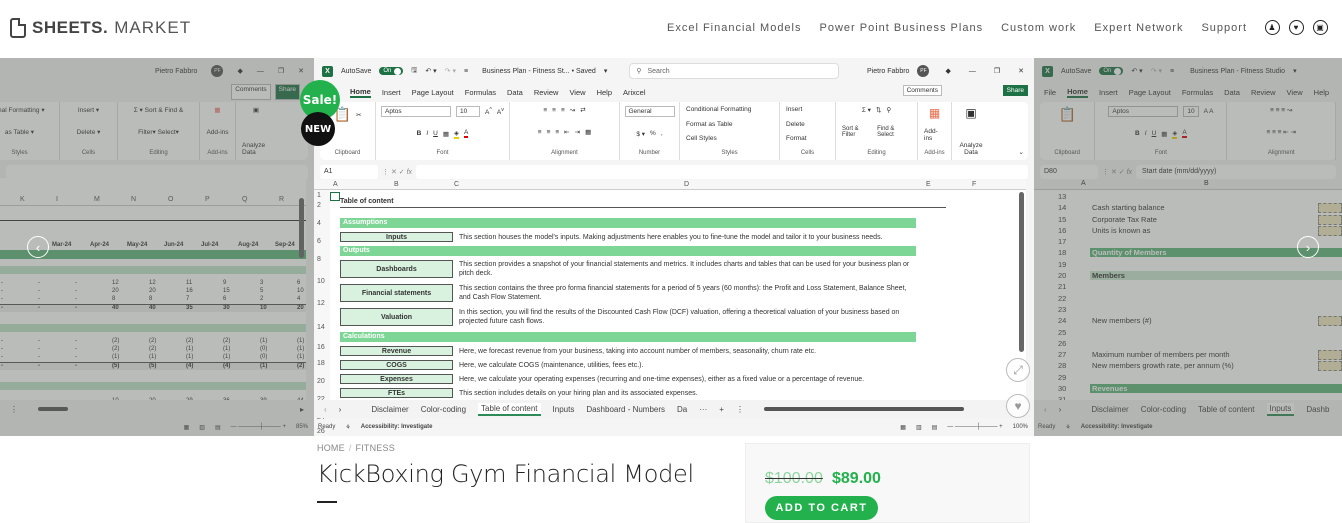 This screenshot has height=523, width=1342. What do you see at coordinates (796, 138) in the screenshot?
I see `format-cells-button: Format` at bounding box center [796, 138].